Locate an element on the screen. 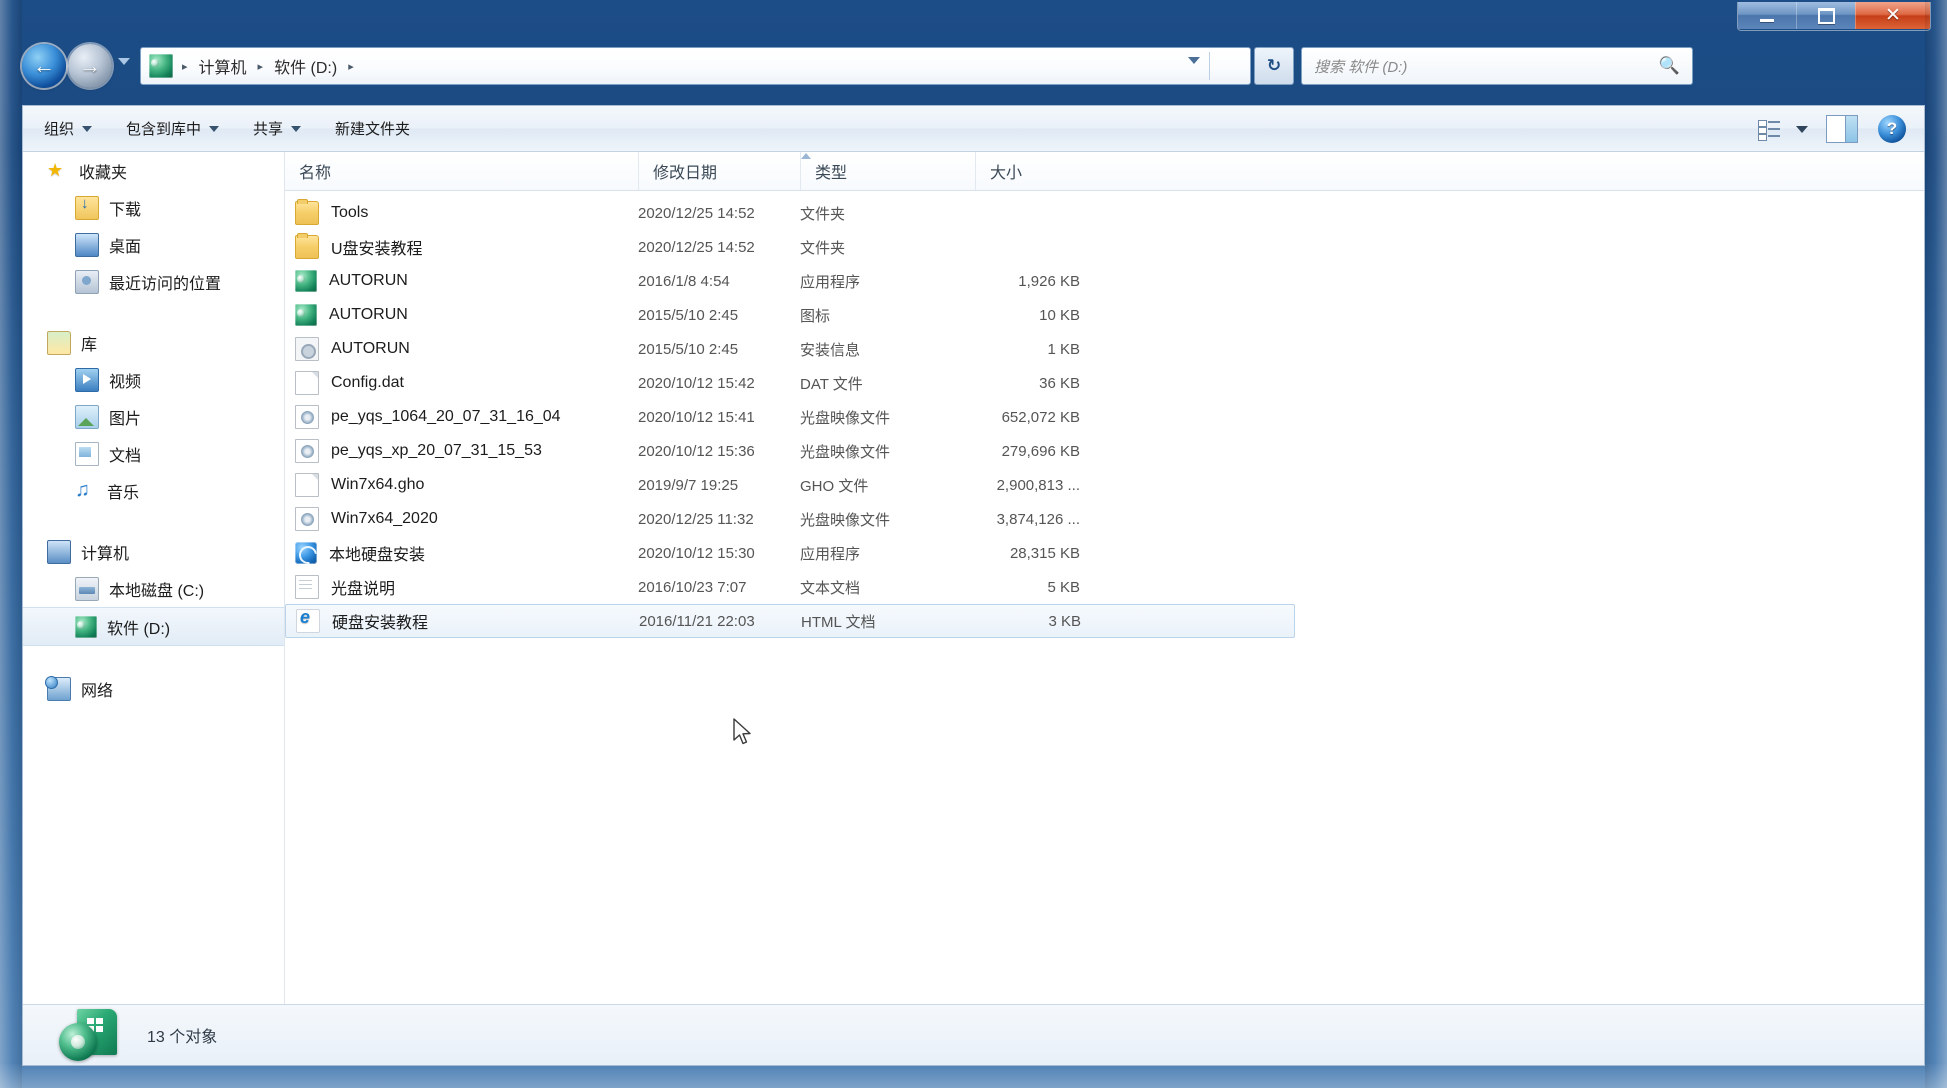  file-name-cell: U盘安装教程 is located at coordinates (359, 246).